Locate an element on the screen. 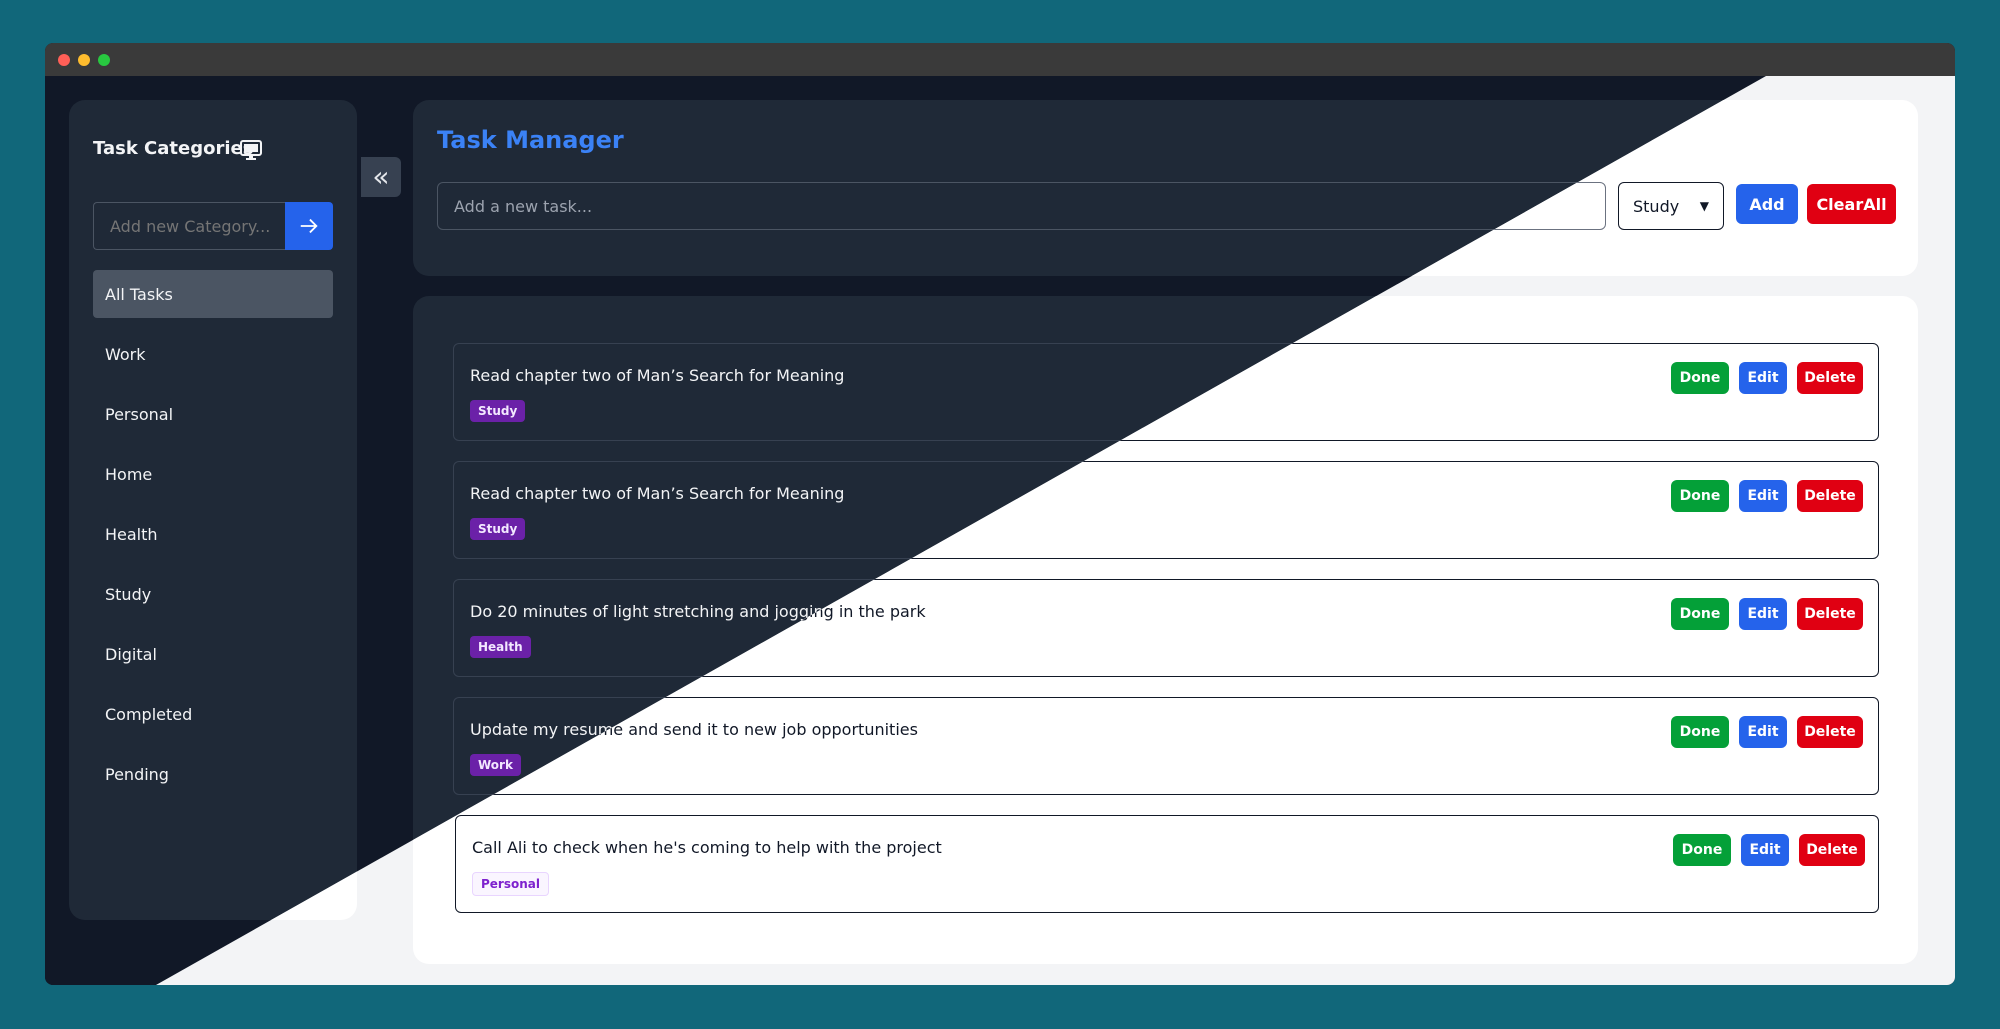  category-input is located at coordinates (189, 226).